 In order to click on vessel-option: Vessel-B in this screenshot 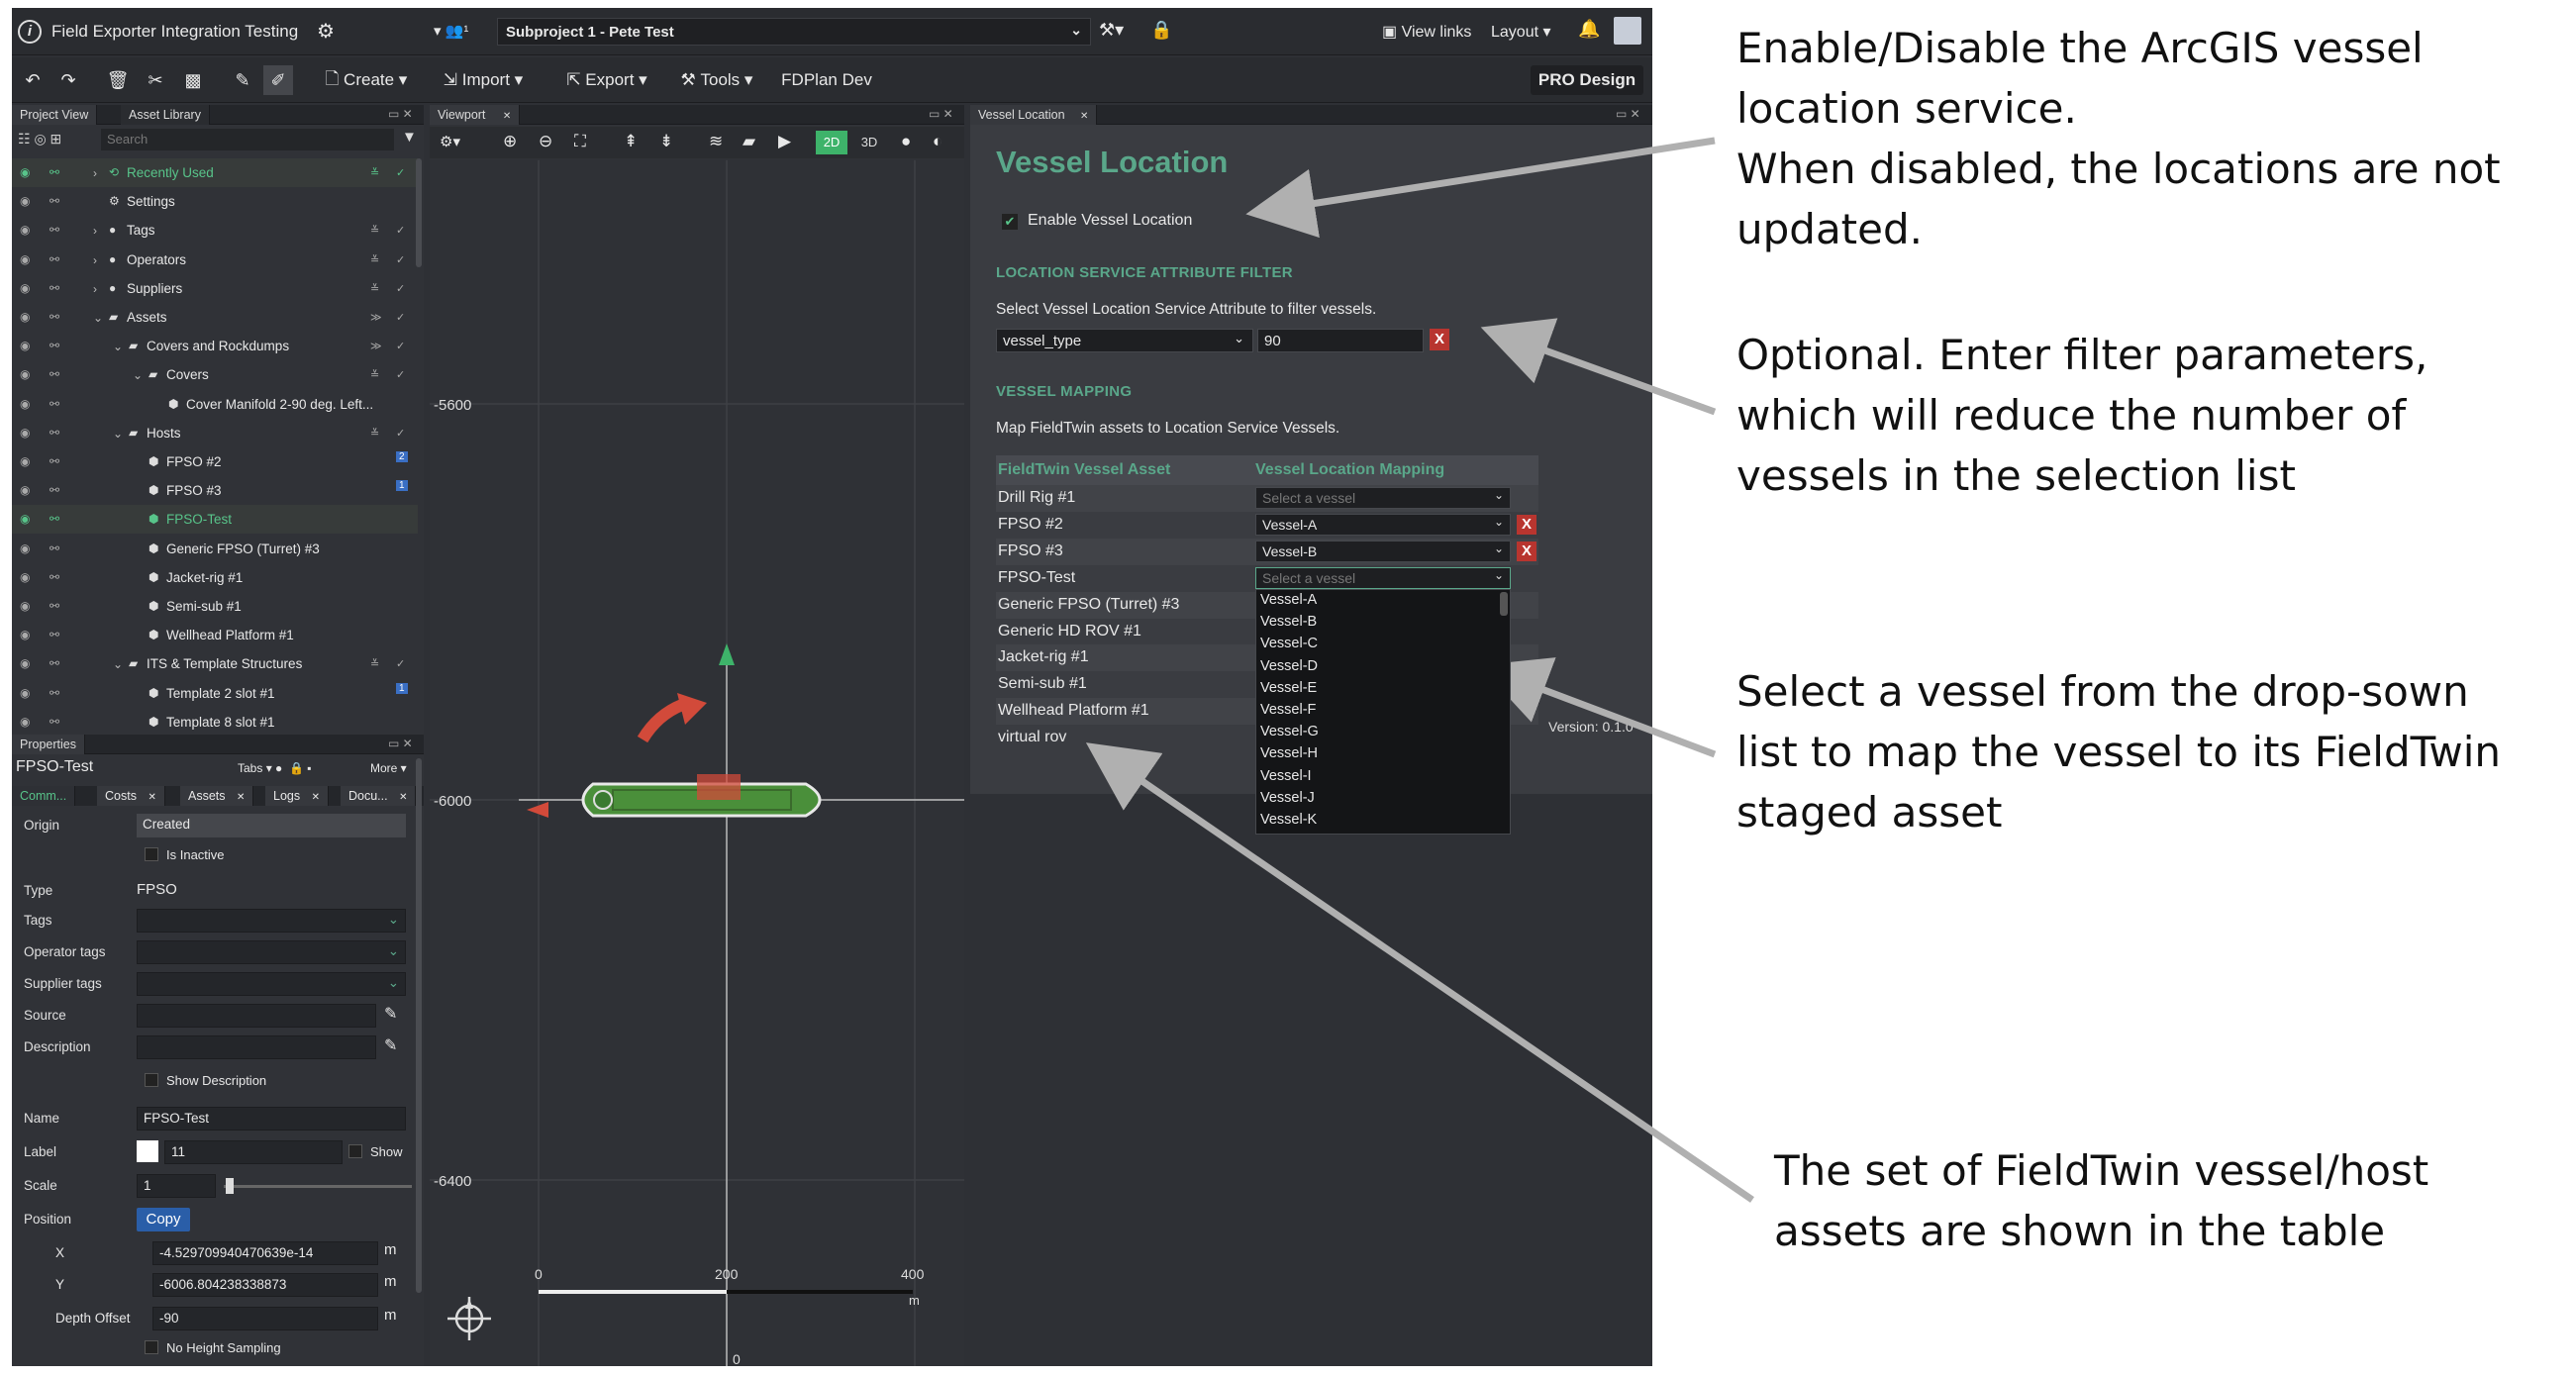, I will do `click(1289, 622)`.